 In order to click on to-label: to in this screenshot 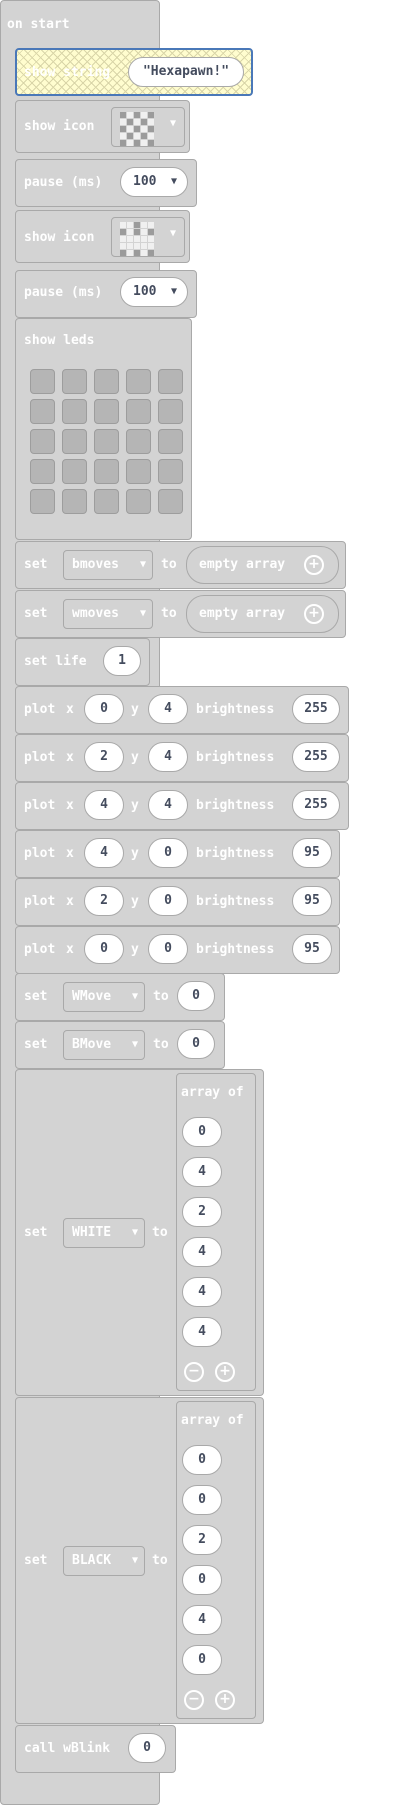, I will do `click(161, 996)`.